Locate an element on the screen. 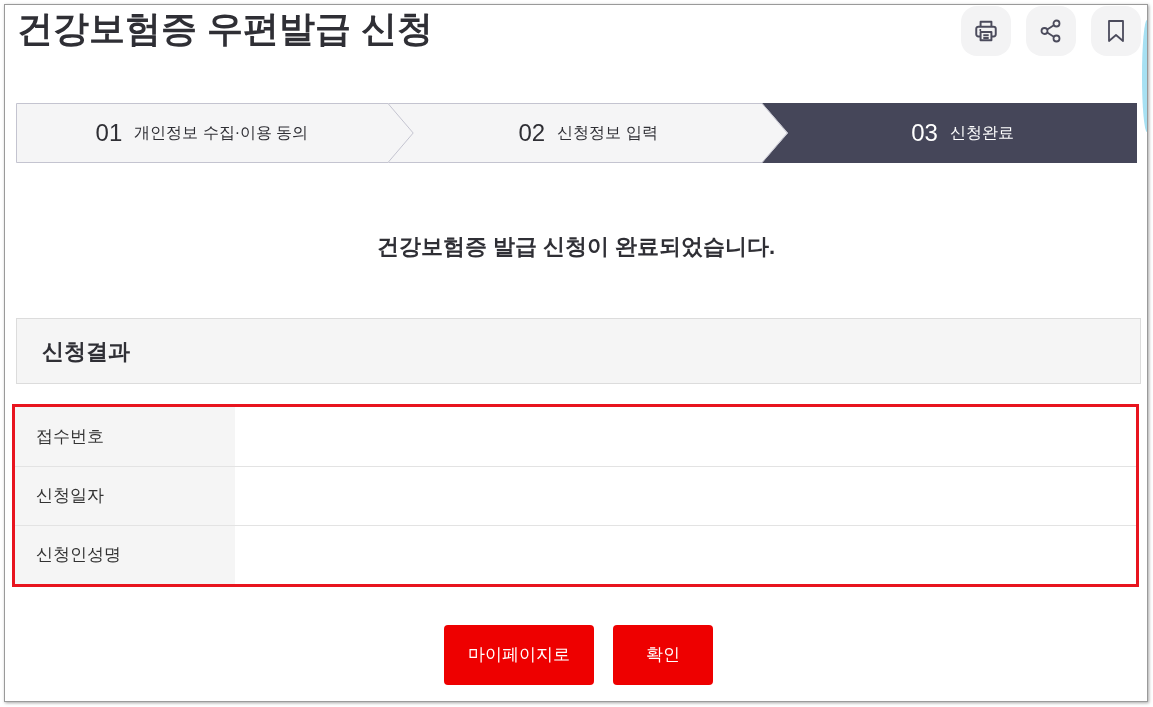 This screenshot has height=707, width=1153. mypage-button: 마이페이지로 is located at coordinates (518, 655).